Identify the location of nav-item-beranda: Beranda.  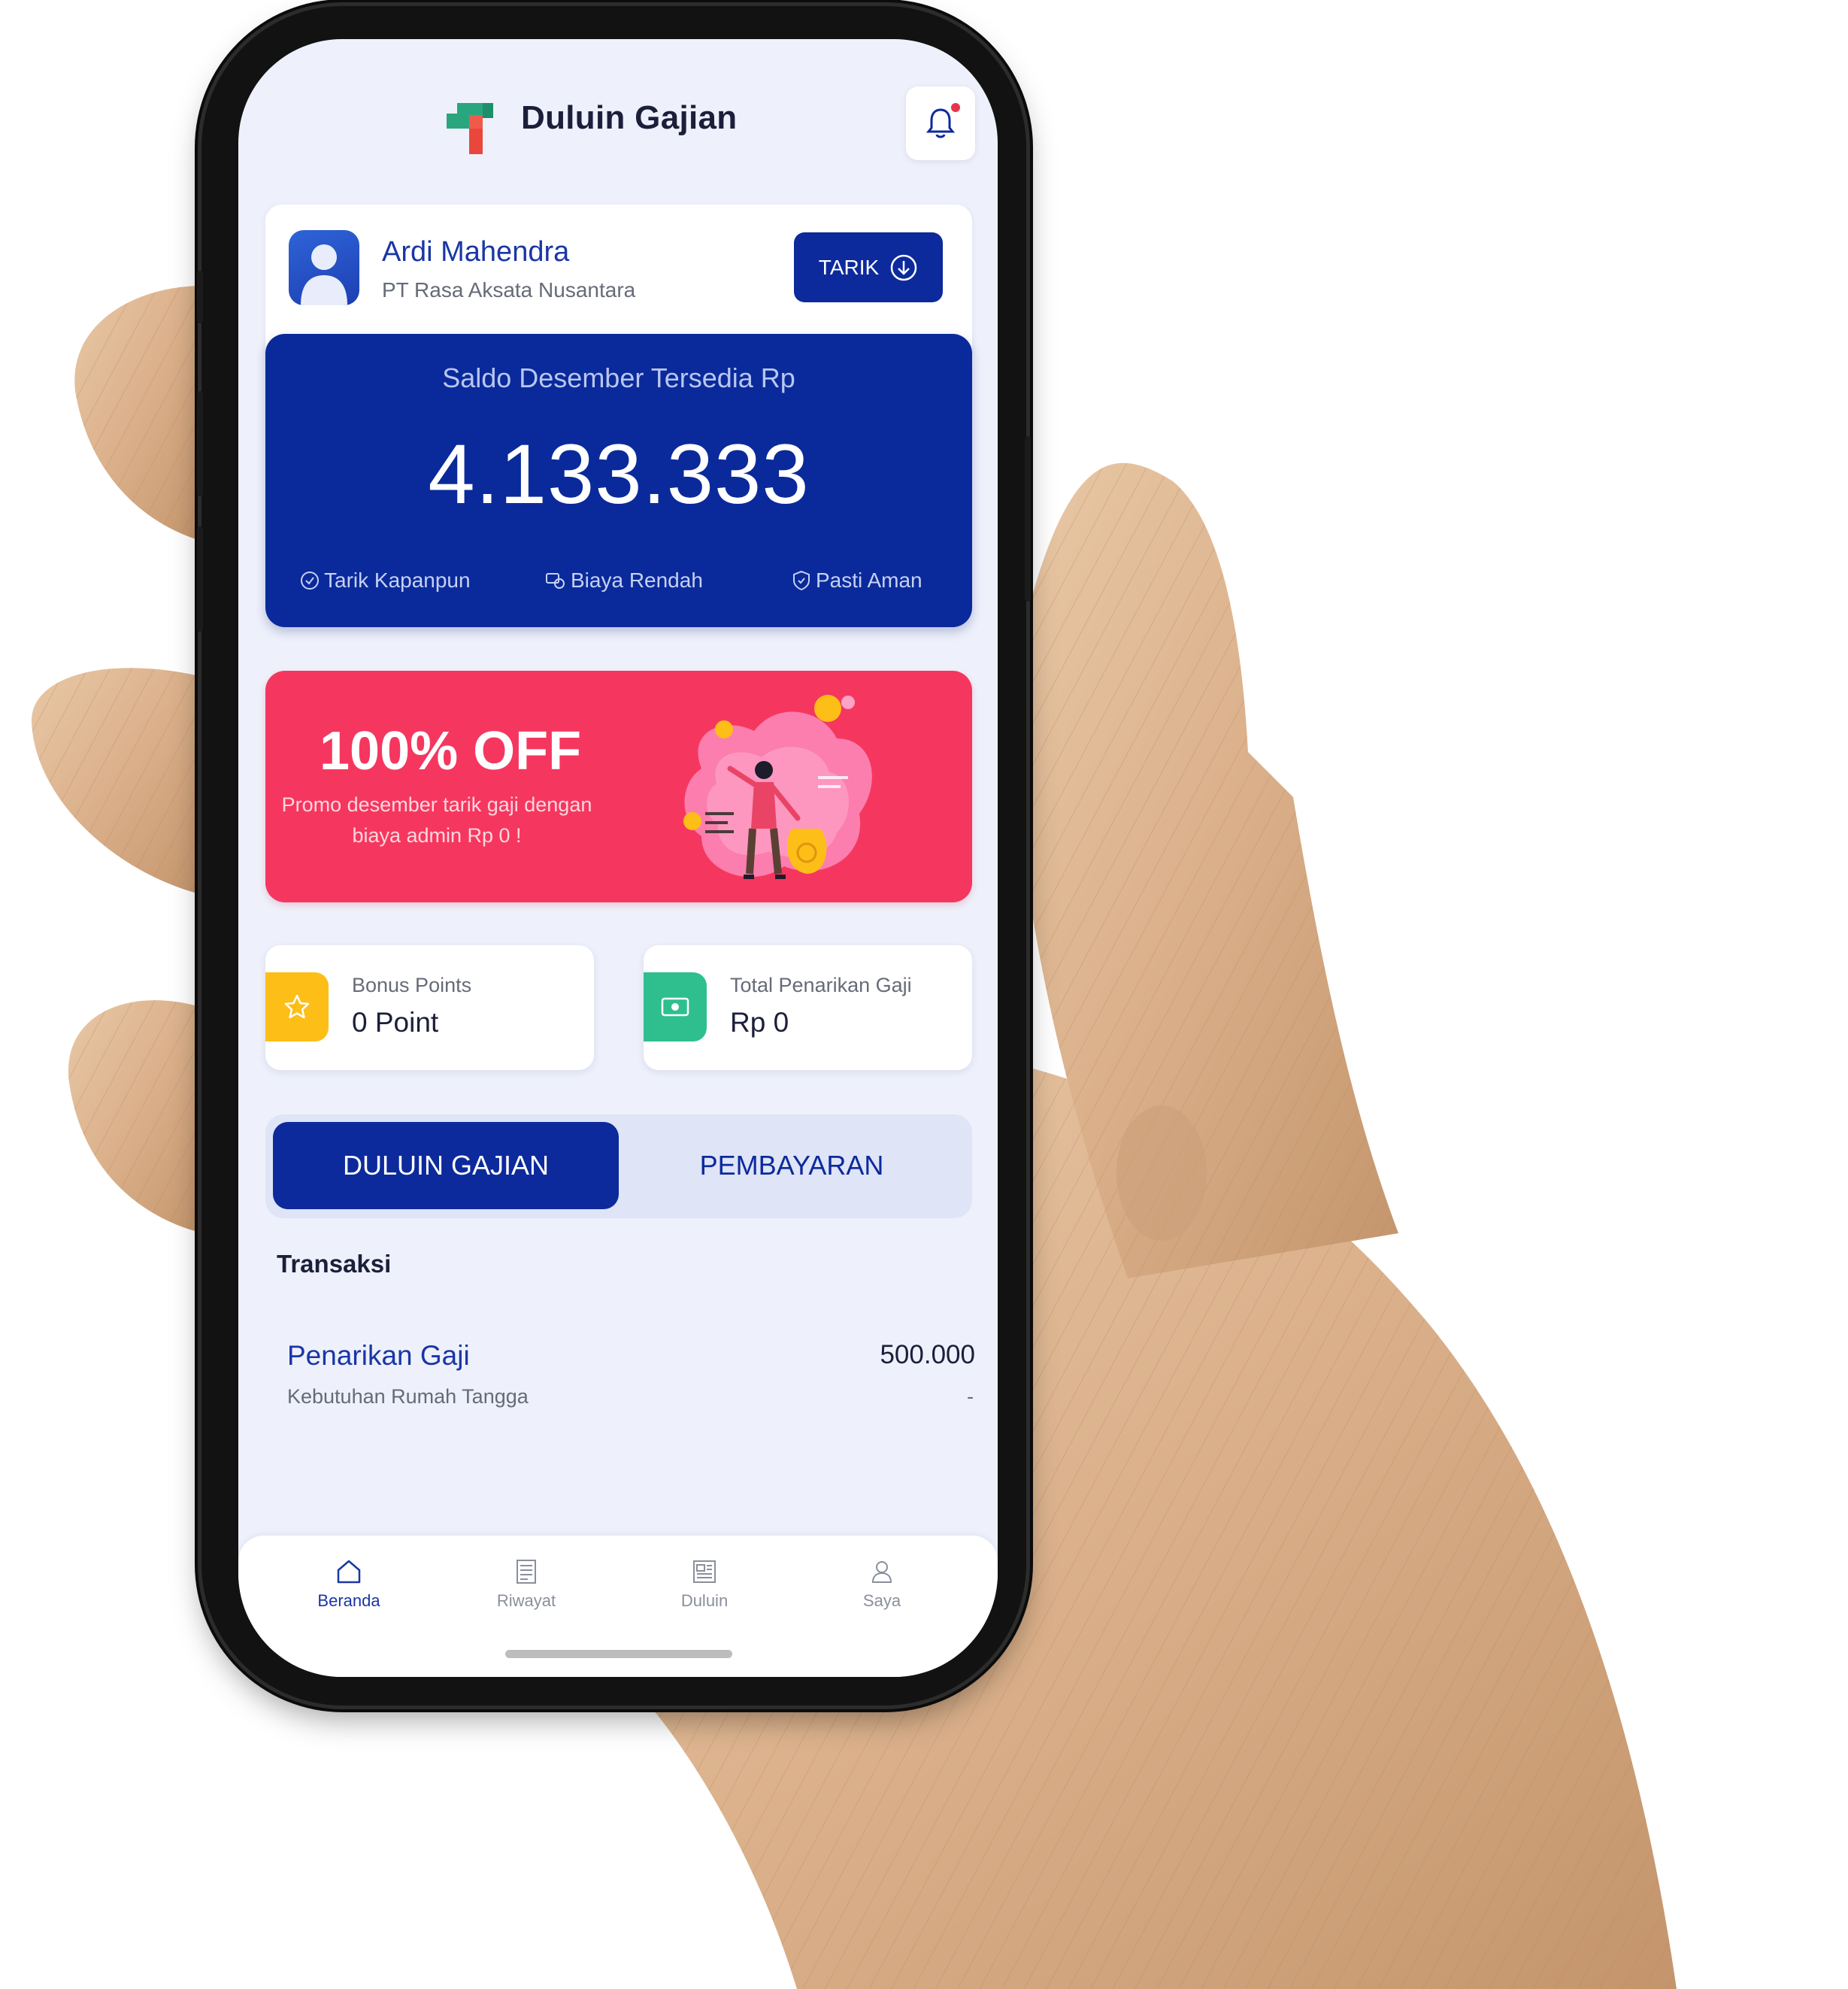
(349, 1584).